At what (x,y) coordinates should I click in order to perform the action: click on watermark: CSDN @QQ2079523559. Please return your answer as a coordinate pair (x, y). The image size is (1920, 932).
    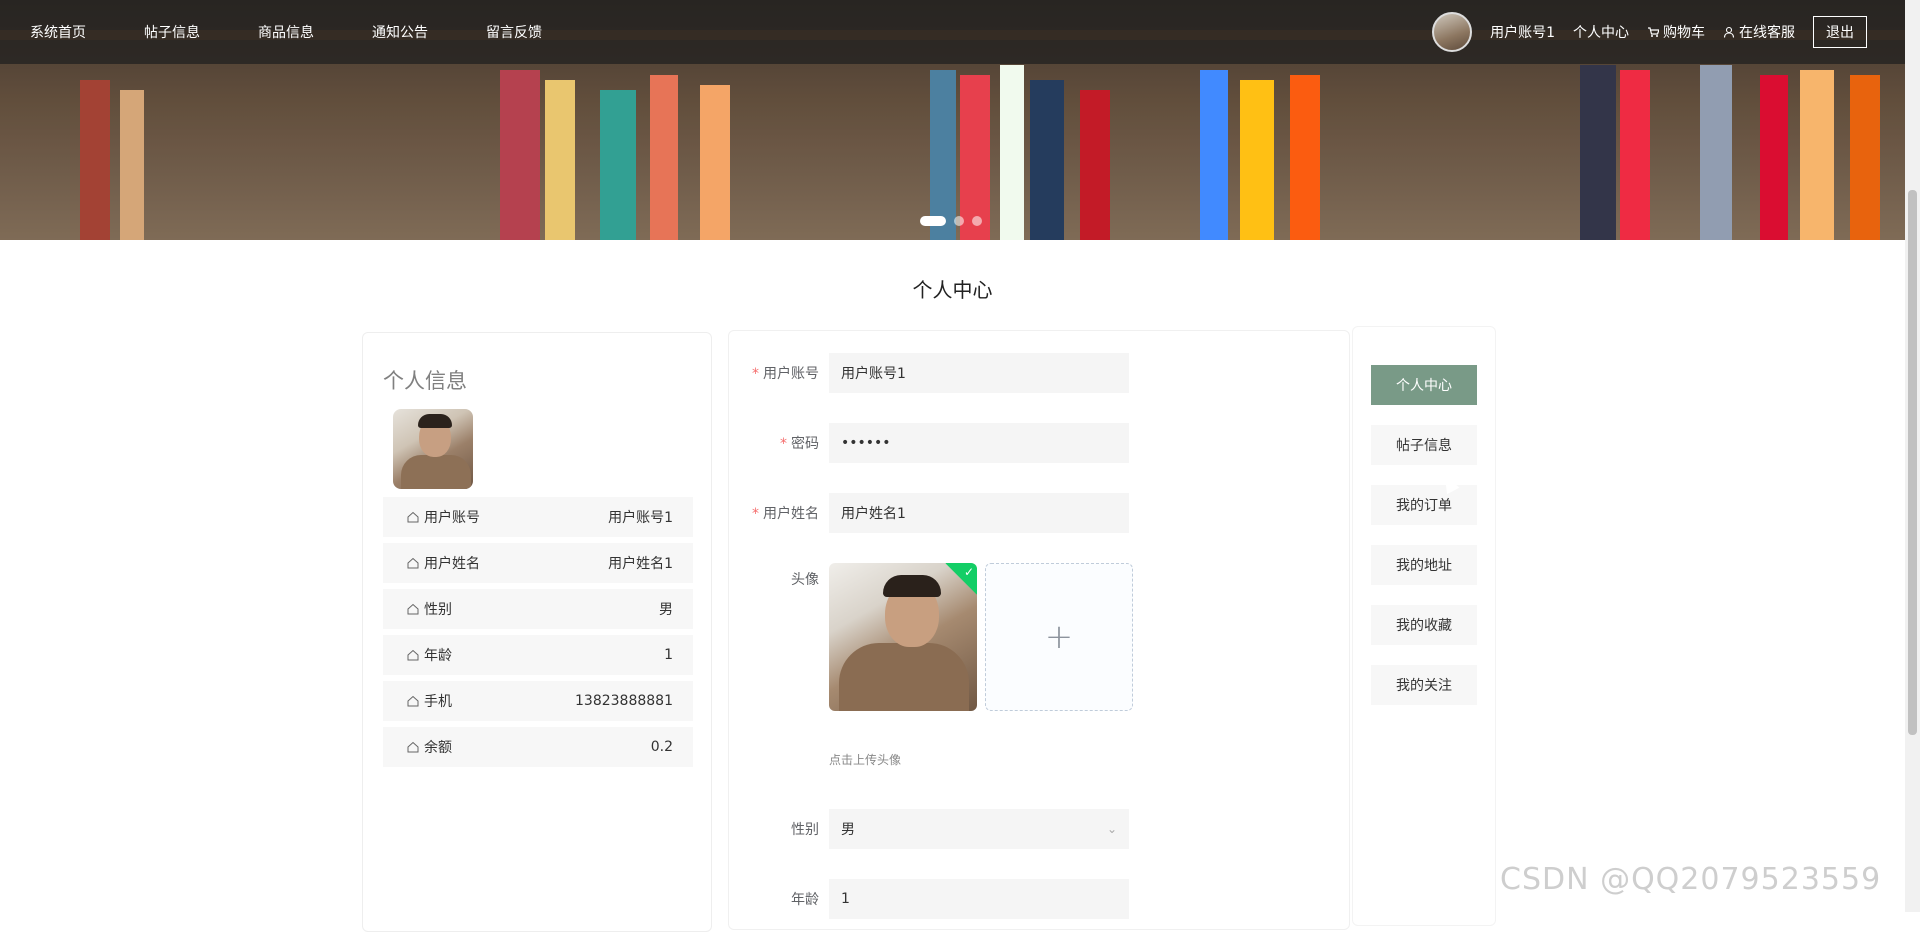
    Looking at the image, I should click on (1691, 879).